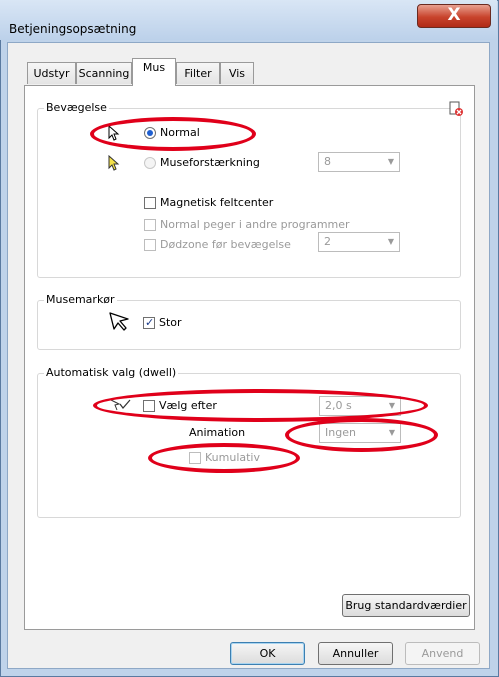  Describe the element at coordinates (198, 73) in the screenshot. I see `tab-filter: Filter` at that location.